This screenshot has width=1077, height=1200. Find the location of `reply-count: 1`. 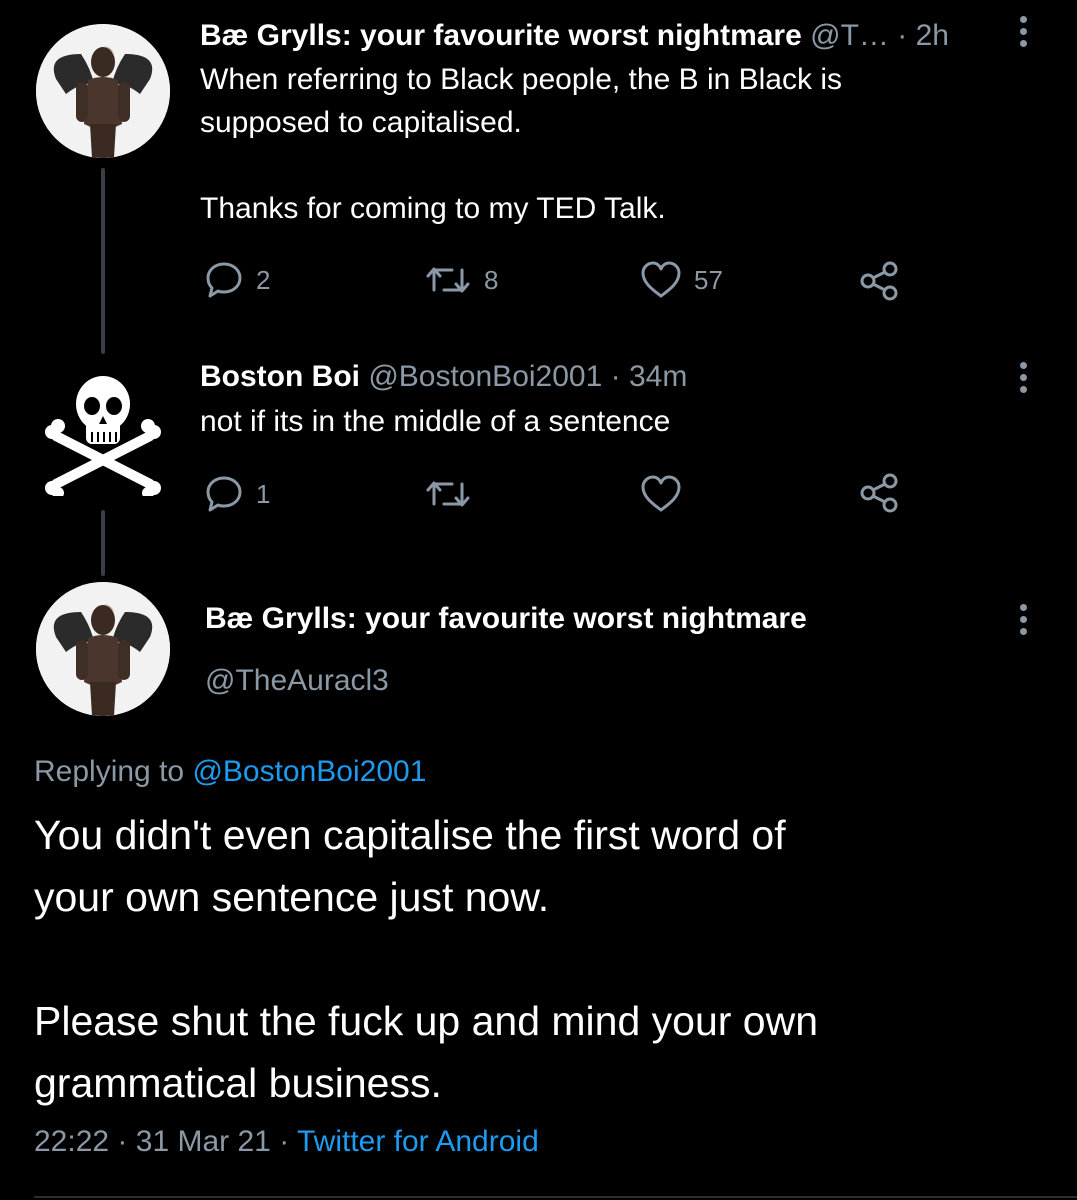

reply-count: 1 is located at coordinates (263, 493).